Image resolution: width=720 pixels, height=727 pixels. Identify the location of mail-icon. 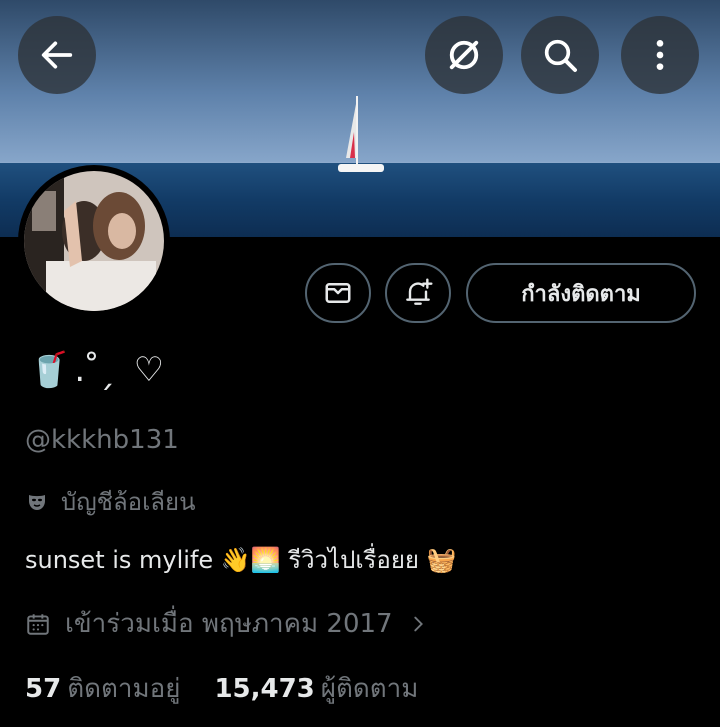
(338, 293).